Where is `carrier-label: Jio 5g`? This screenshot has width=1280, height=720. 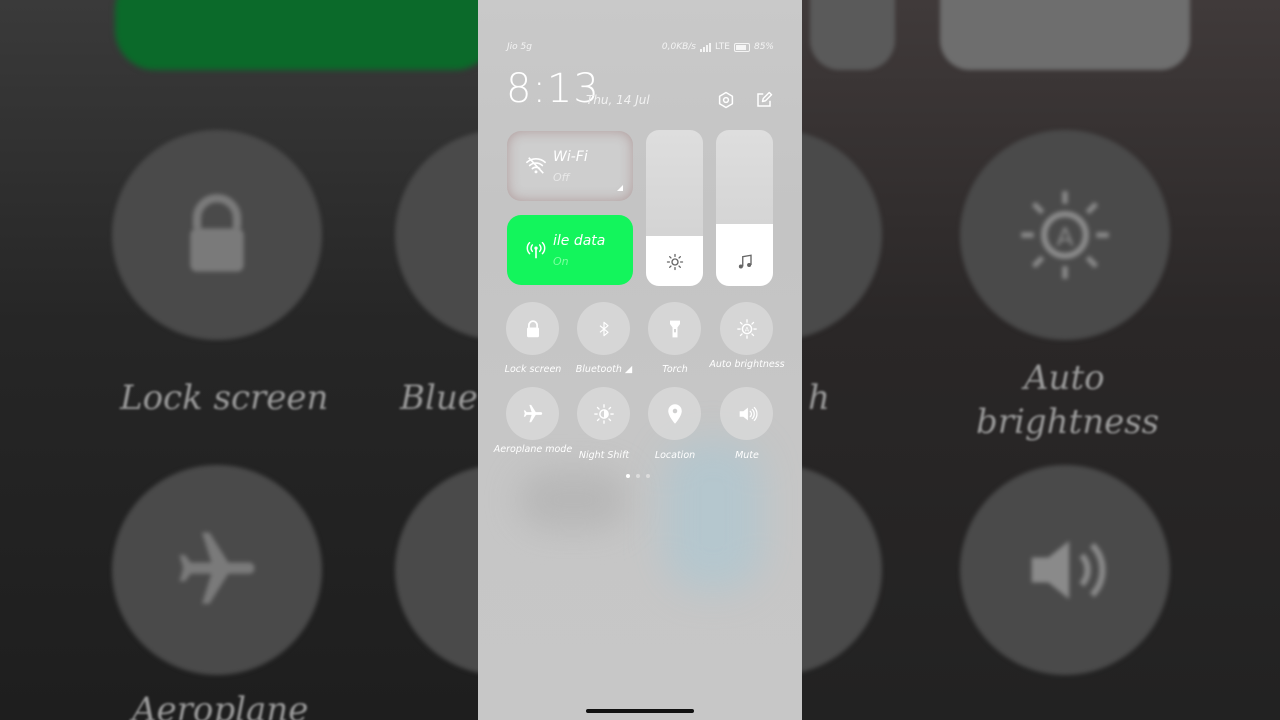 carrier-label: Jio 5g is located at coordinates (519, 47).